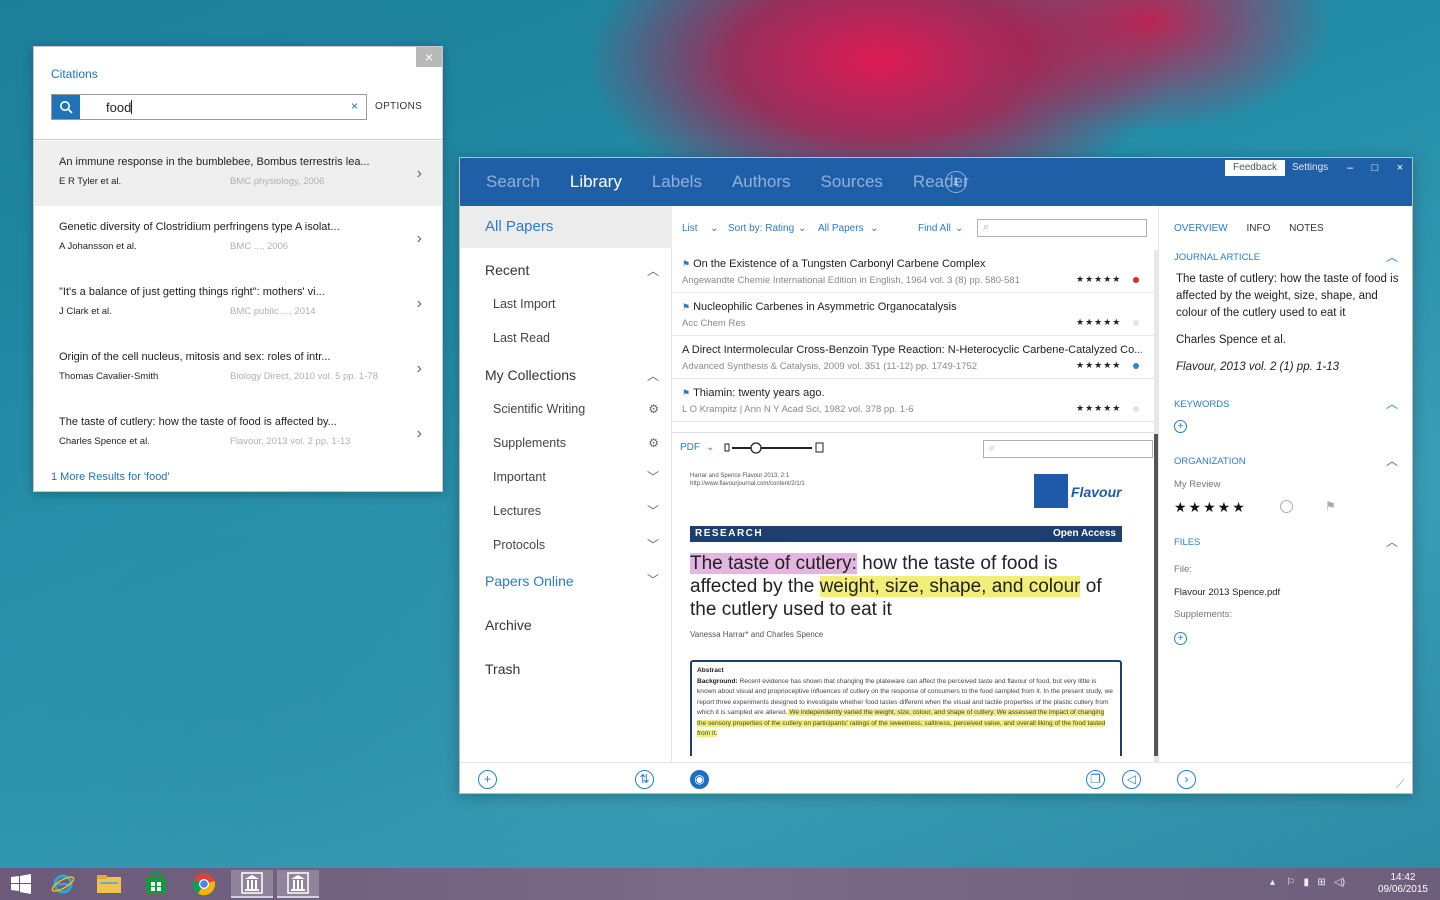 The width and height of the screenshot is (1440, 900). What do you see at coordinates (761, 228) in the screenshot?
I see `sort-dropdown: Sort by: Rating` at bounding box center [761, 228].